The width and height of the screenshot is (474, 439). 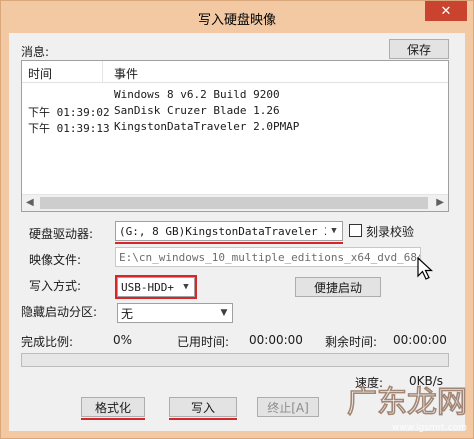 What do you see at coordinates (351, 342) in the screenshot?
I see `remaining-label: 剩余时间:` at bounding box center [351, 342].